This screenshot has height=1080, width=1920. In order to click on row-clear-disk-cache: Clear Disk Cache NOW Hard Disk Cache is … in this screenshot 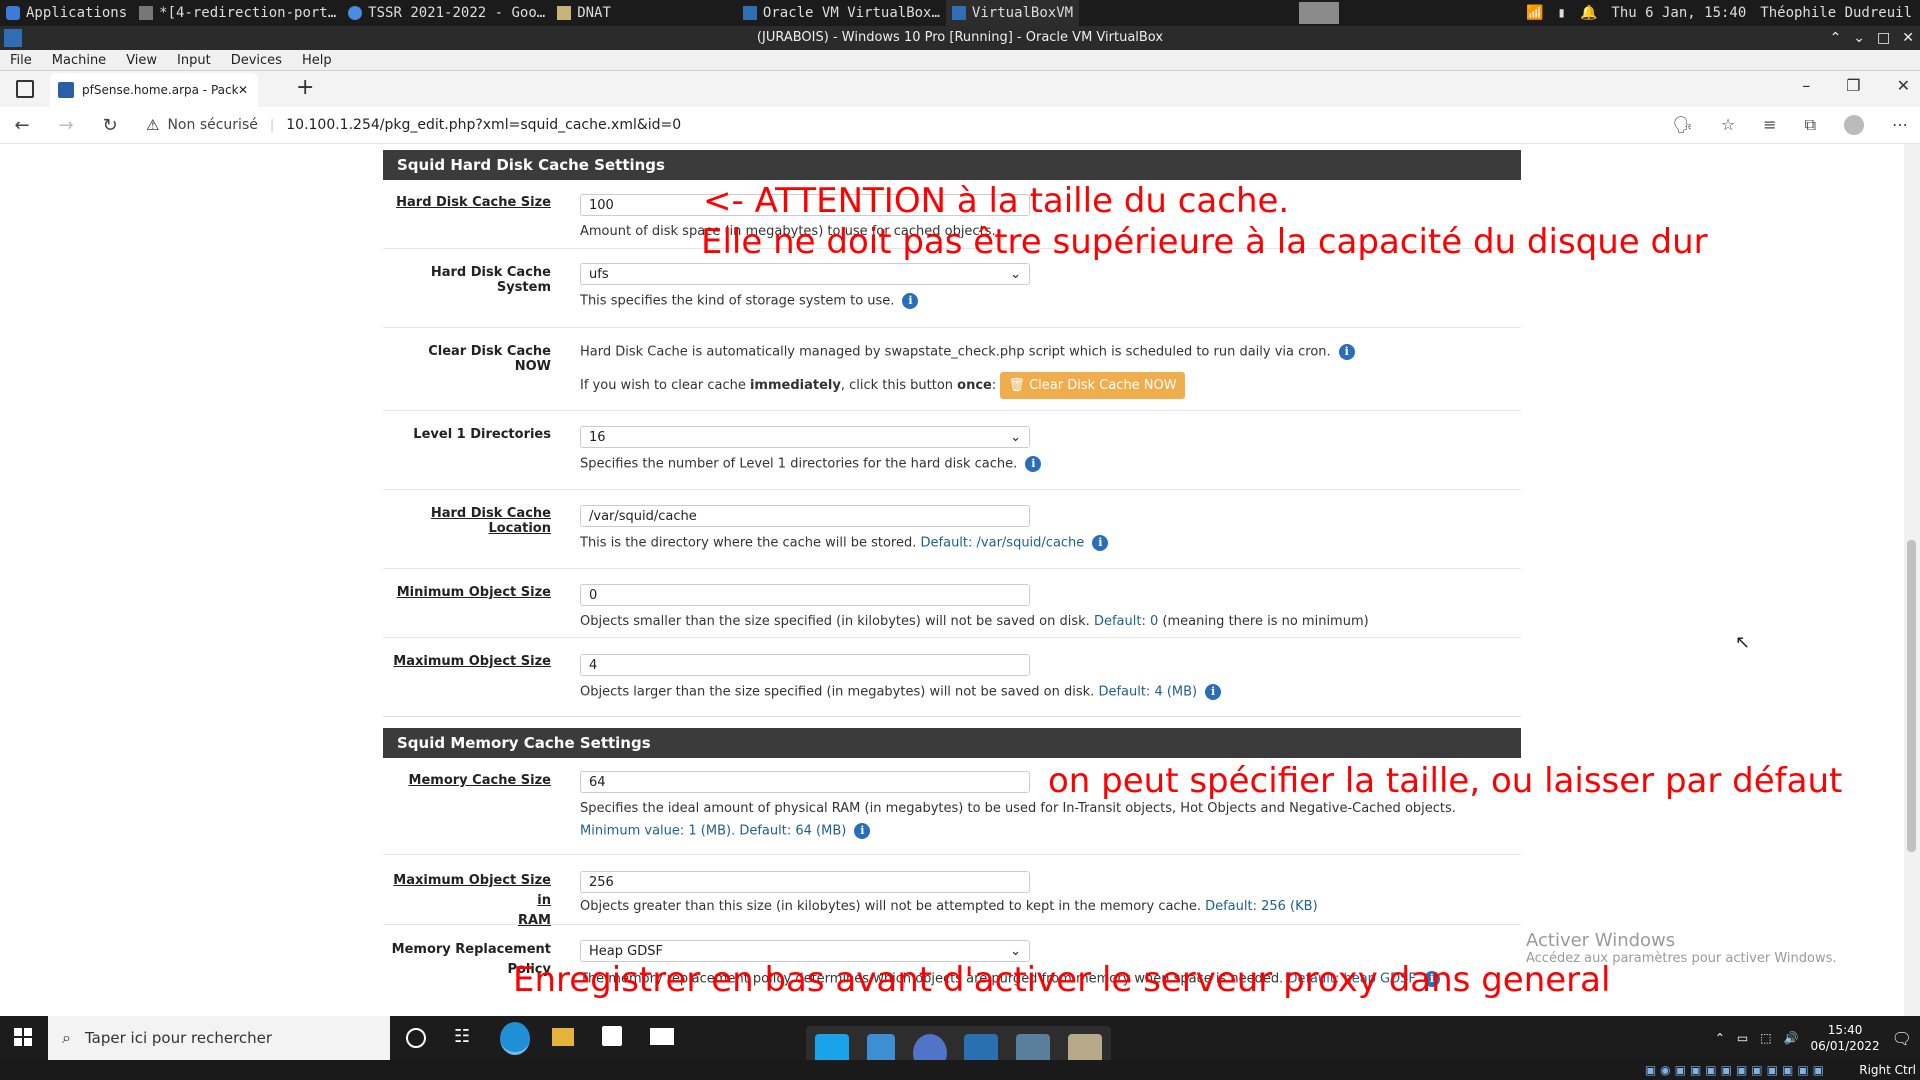, I will do `click(952, 369)`.